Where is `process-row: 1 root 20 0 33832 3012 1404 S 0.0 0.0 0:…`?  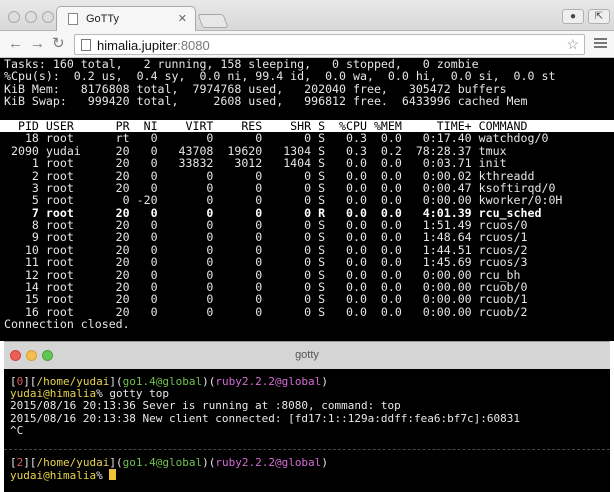 process-row: 1 root 20 0 33832 3012 1404 S 0.0 0.0 0:… is located at coordinates (255, 163).